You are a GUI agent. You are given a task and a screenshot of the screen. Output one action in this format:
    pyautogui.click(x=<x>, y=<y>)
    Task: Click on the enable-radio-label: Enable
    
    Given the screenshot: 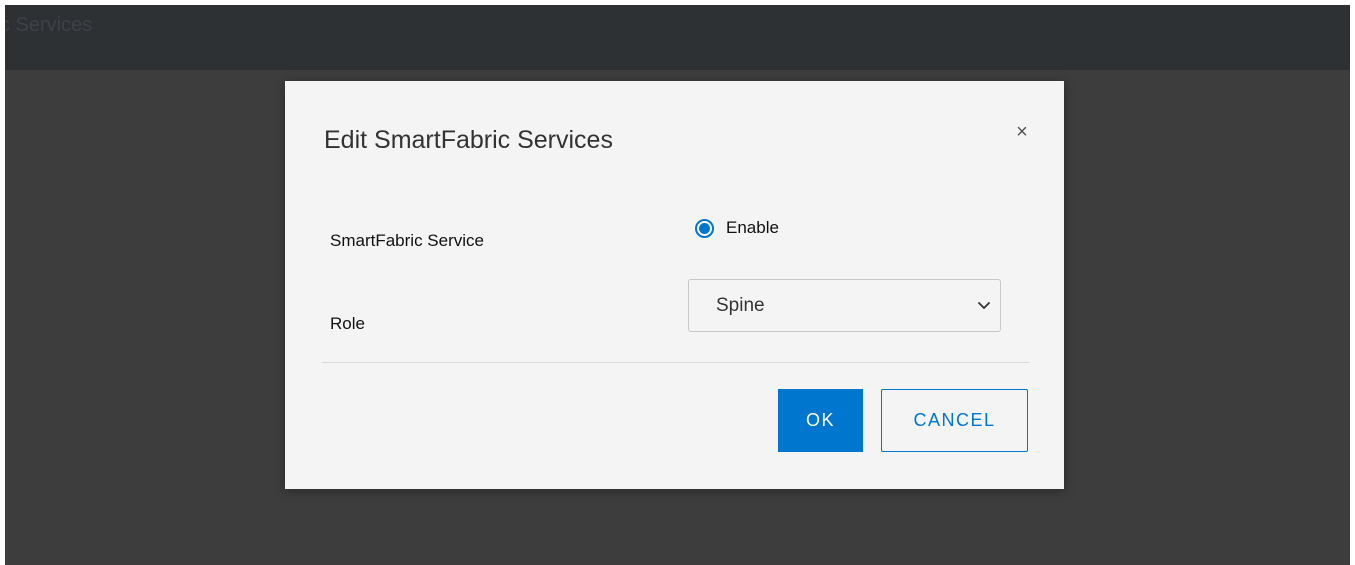 What is the action you would take?
    pyautogui.click(x=752, y=228)
    